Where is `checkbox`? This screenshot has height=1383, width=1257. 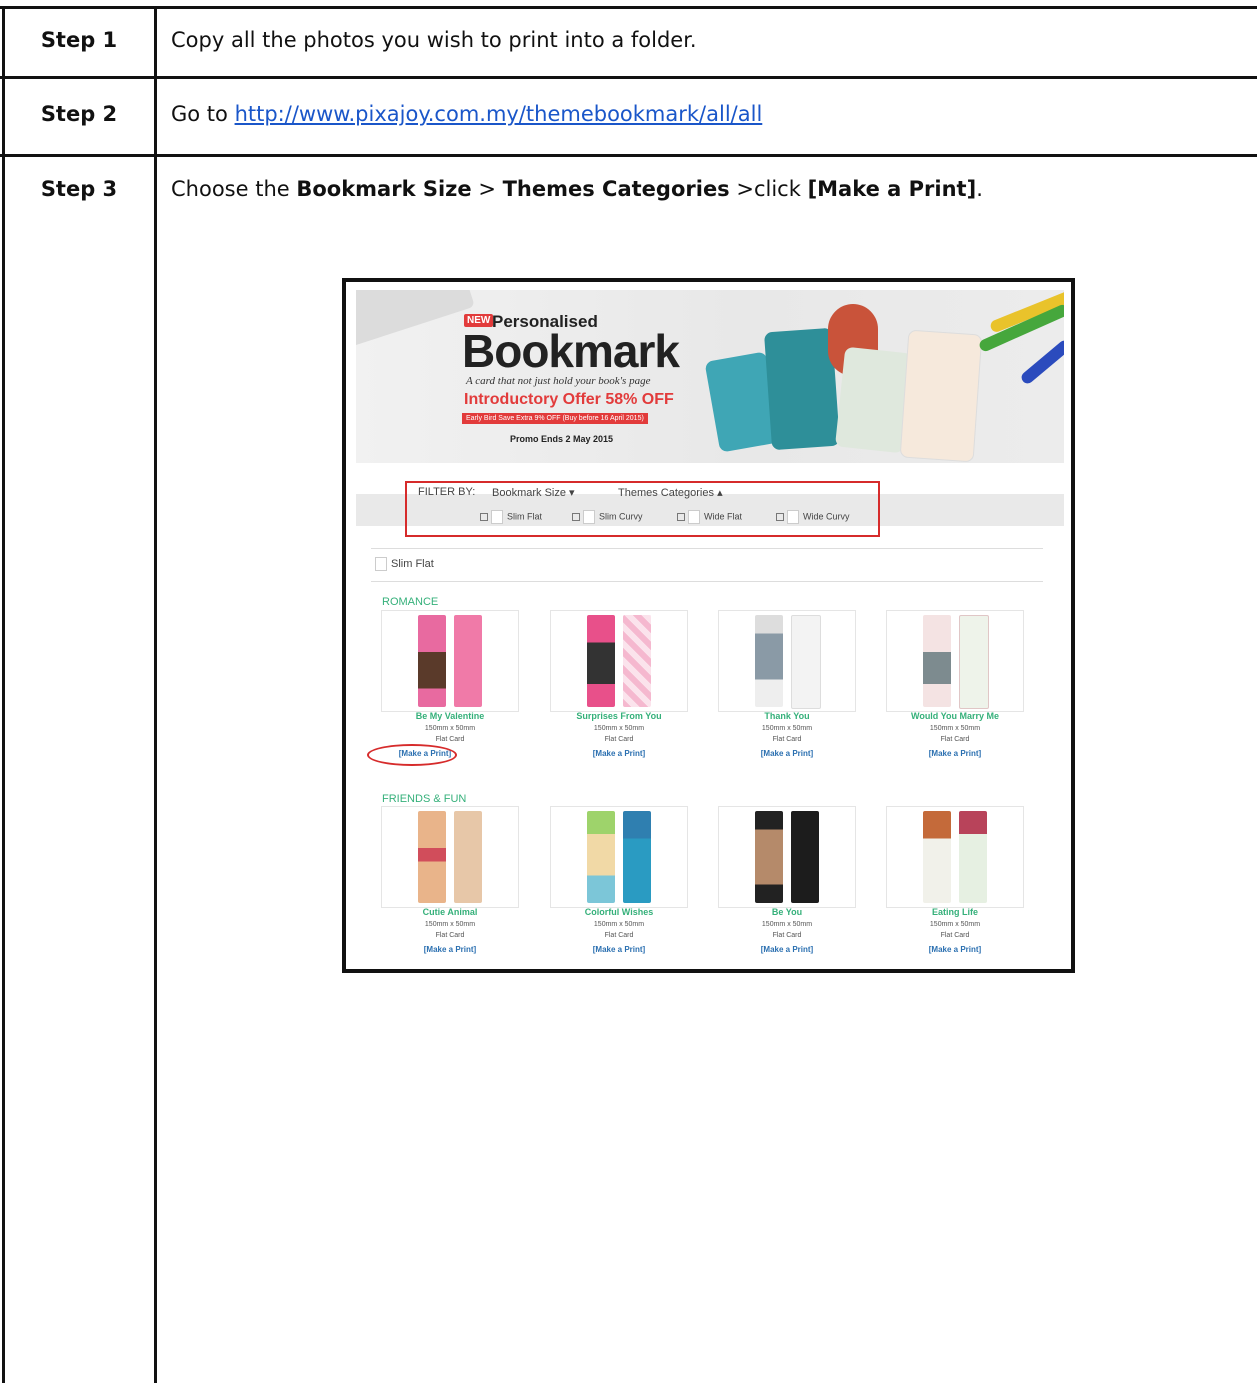
checkbox is located at coordinates (381, 564).